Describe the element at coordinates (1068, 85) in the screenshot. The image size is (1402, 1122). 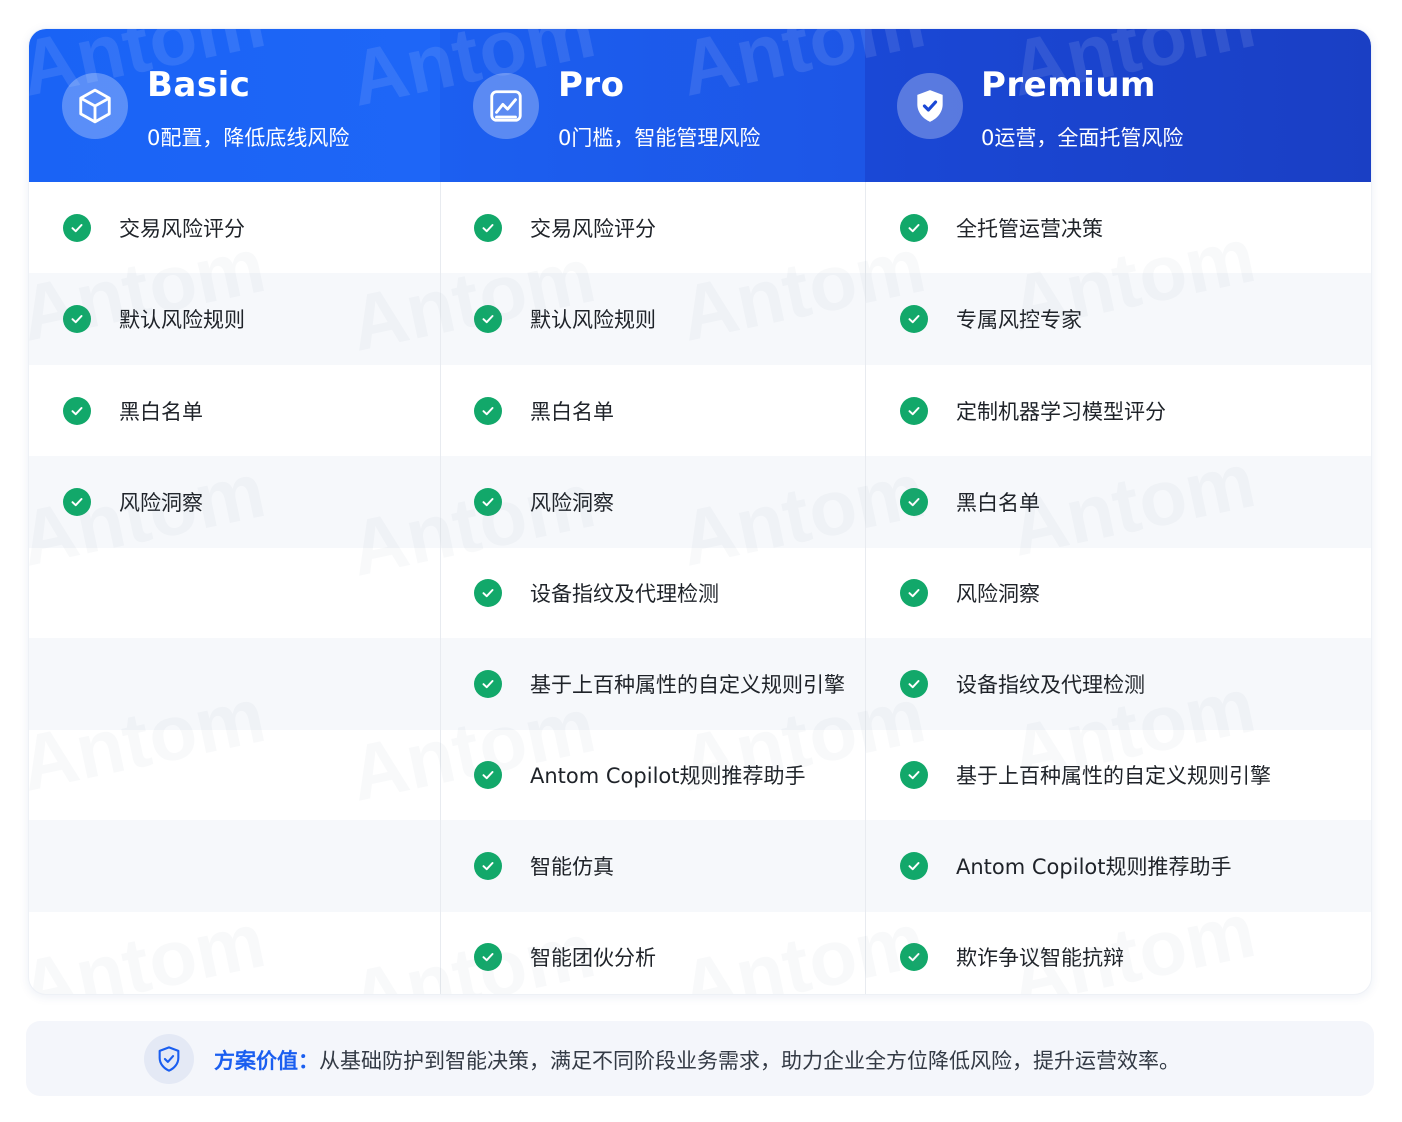
I see `plan-name: Premium` at that location.